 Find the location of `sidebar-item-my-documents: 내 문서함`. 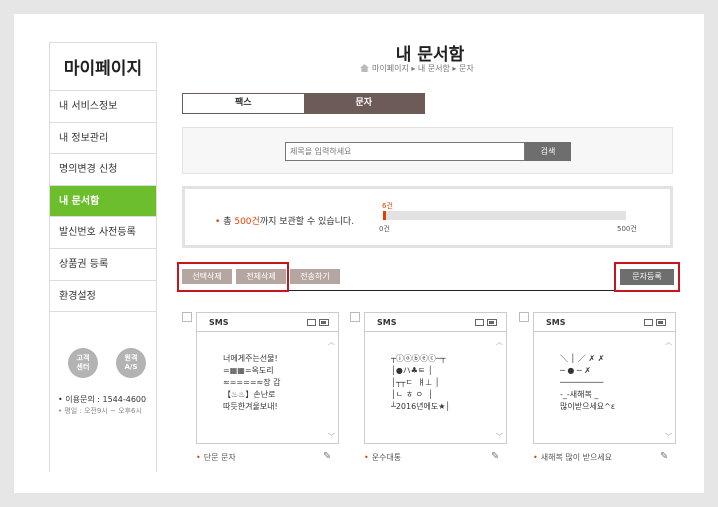

sidebar-item-my-documents: 내 문서함 is located at coordinates (103, 201).